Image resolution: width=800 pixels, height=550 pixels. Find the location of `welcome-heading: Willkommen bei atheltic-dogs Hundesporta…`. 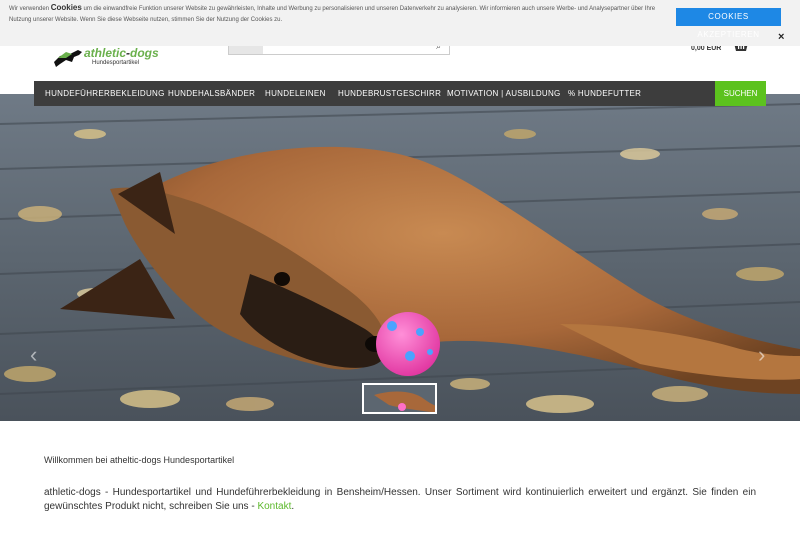

welcome-heading: Willkommen bei atheltic-dogs Hundesporta… is located at coordinates (139, 460).